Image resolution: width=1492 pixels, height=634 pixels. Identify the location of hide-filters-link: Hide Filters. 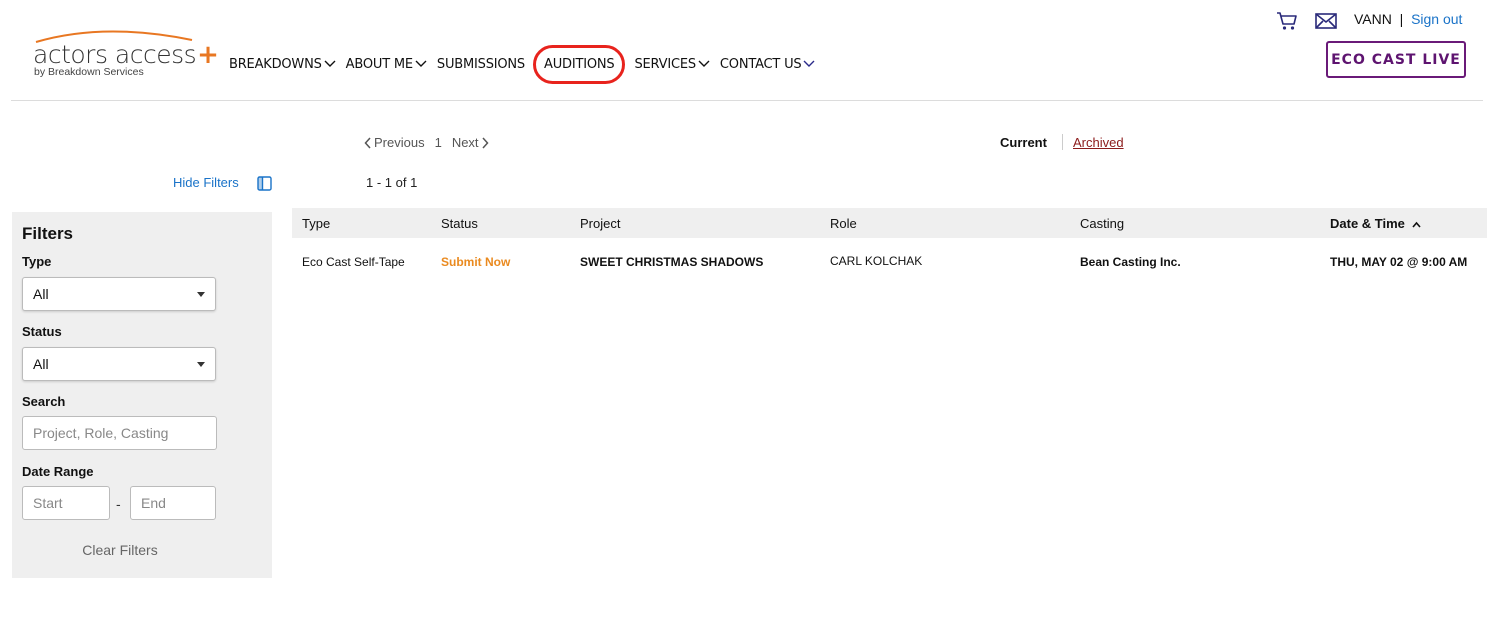
(206, 182).